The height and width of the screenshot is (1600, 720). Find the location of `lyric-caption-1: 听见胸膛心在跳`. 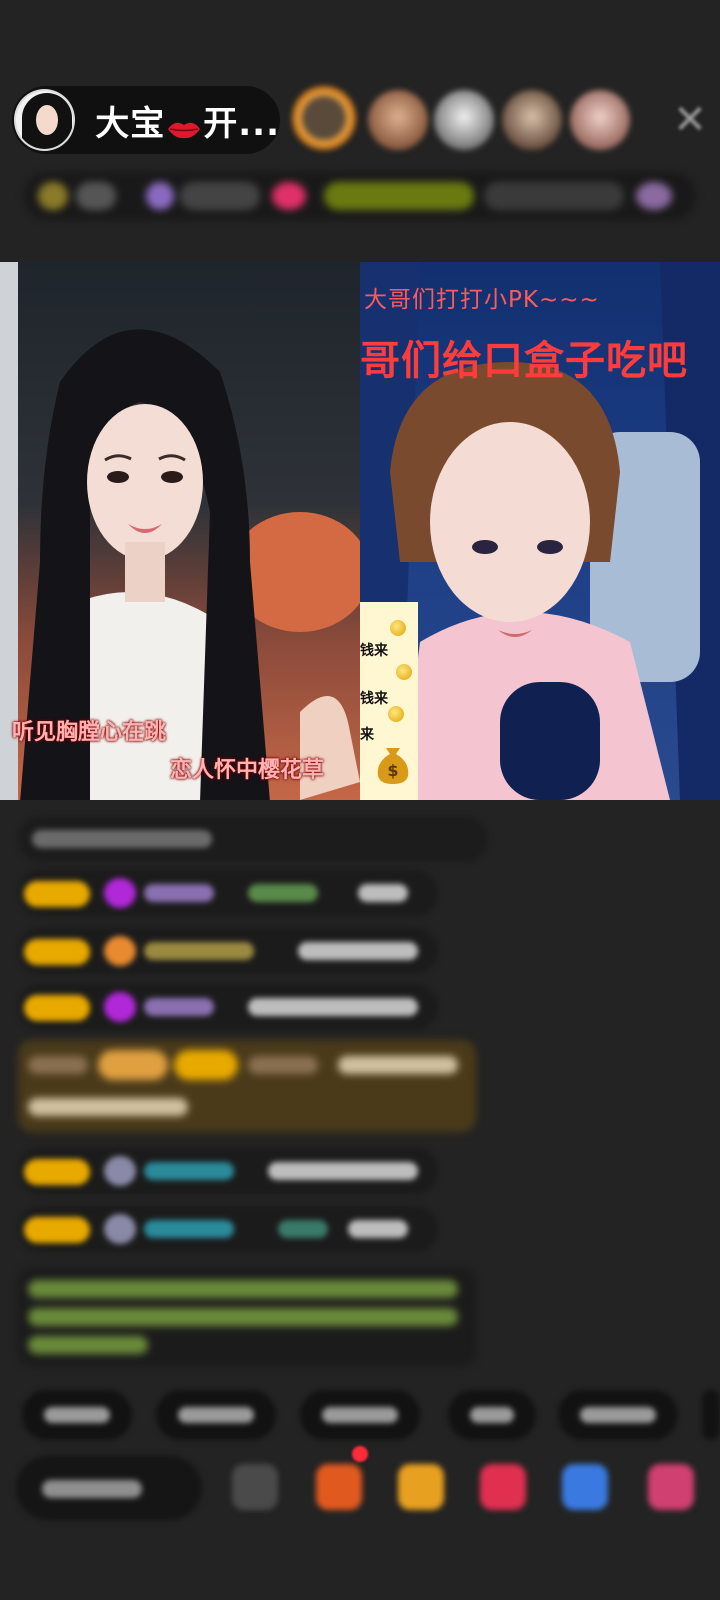

lyric-caption-1: 听见胸膛心在跳 is located at coordinates (89, 732).